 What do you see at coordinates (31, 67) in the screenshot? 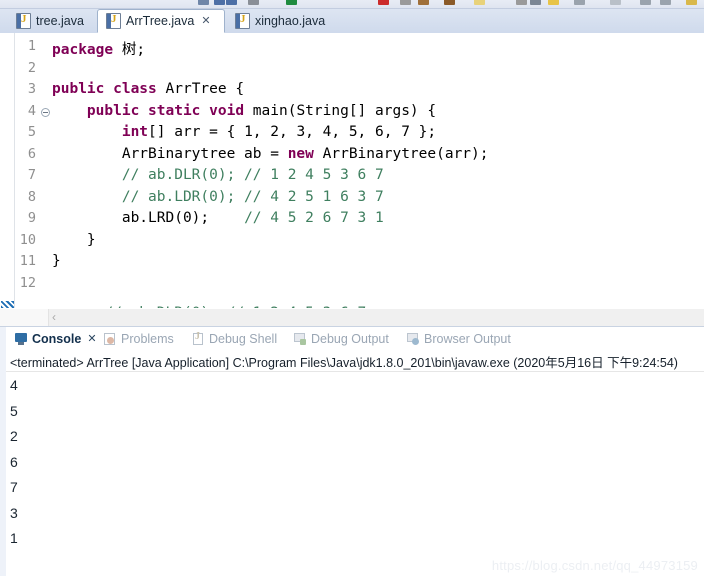
I see `line-number: 2` at bounding box center [31, 67].